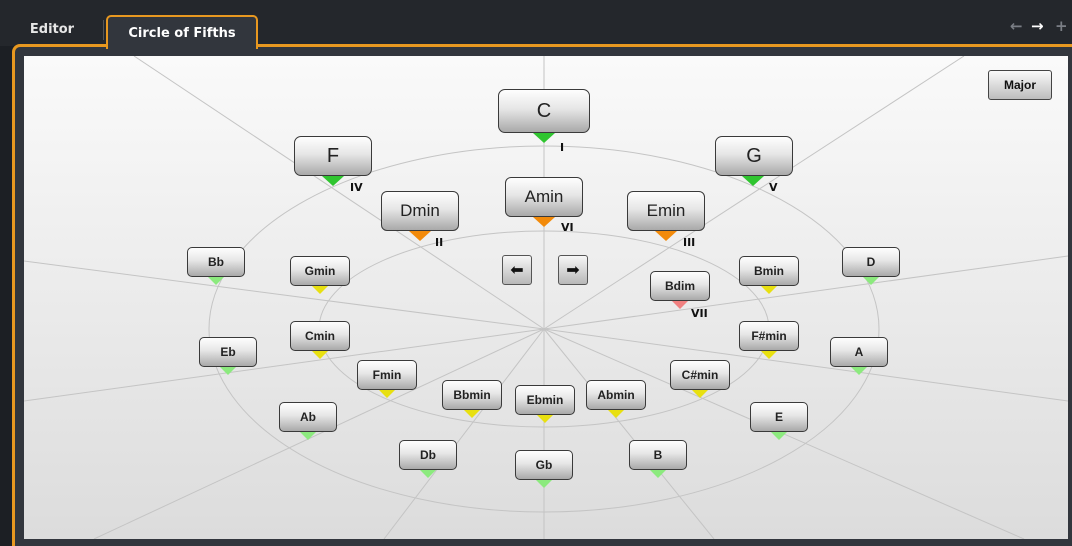 The image size is (1072, 546). Describe the element at coordinates (320, 336) in the screenshot. I see `chord-button-cmin: Cmin` at that location.